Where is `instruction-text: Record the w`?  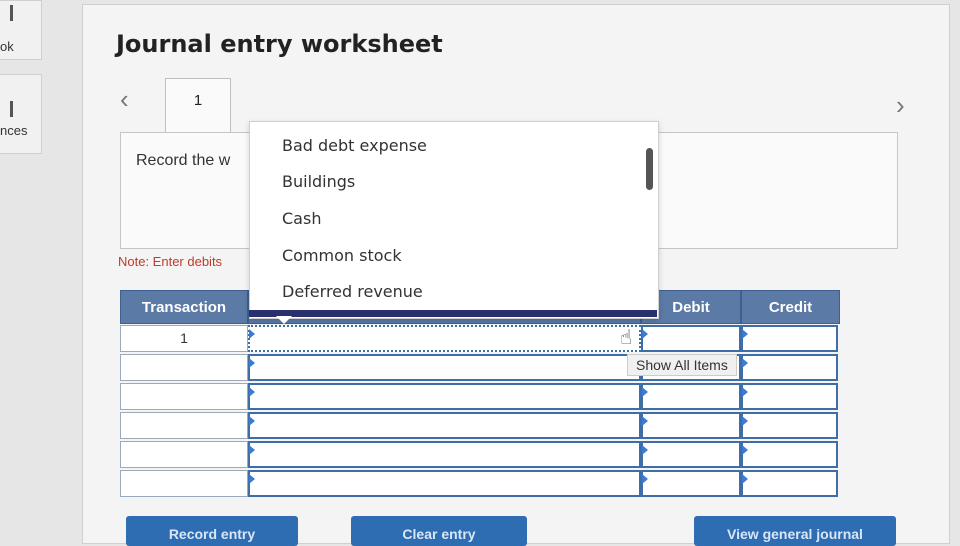
instruction-text: Record the w is located at coordinates (183, 160).